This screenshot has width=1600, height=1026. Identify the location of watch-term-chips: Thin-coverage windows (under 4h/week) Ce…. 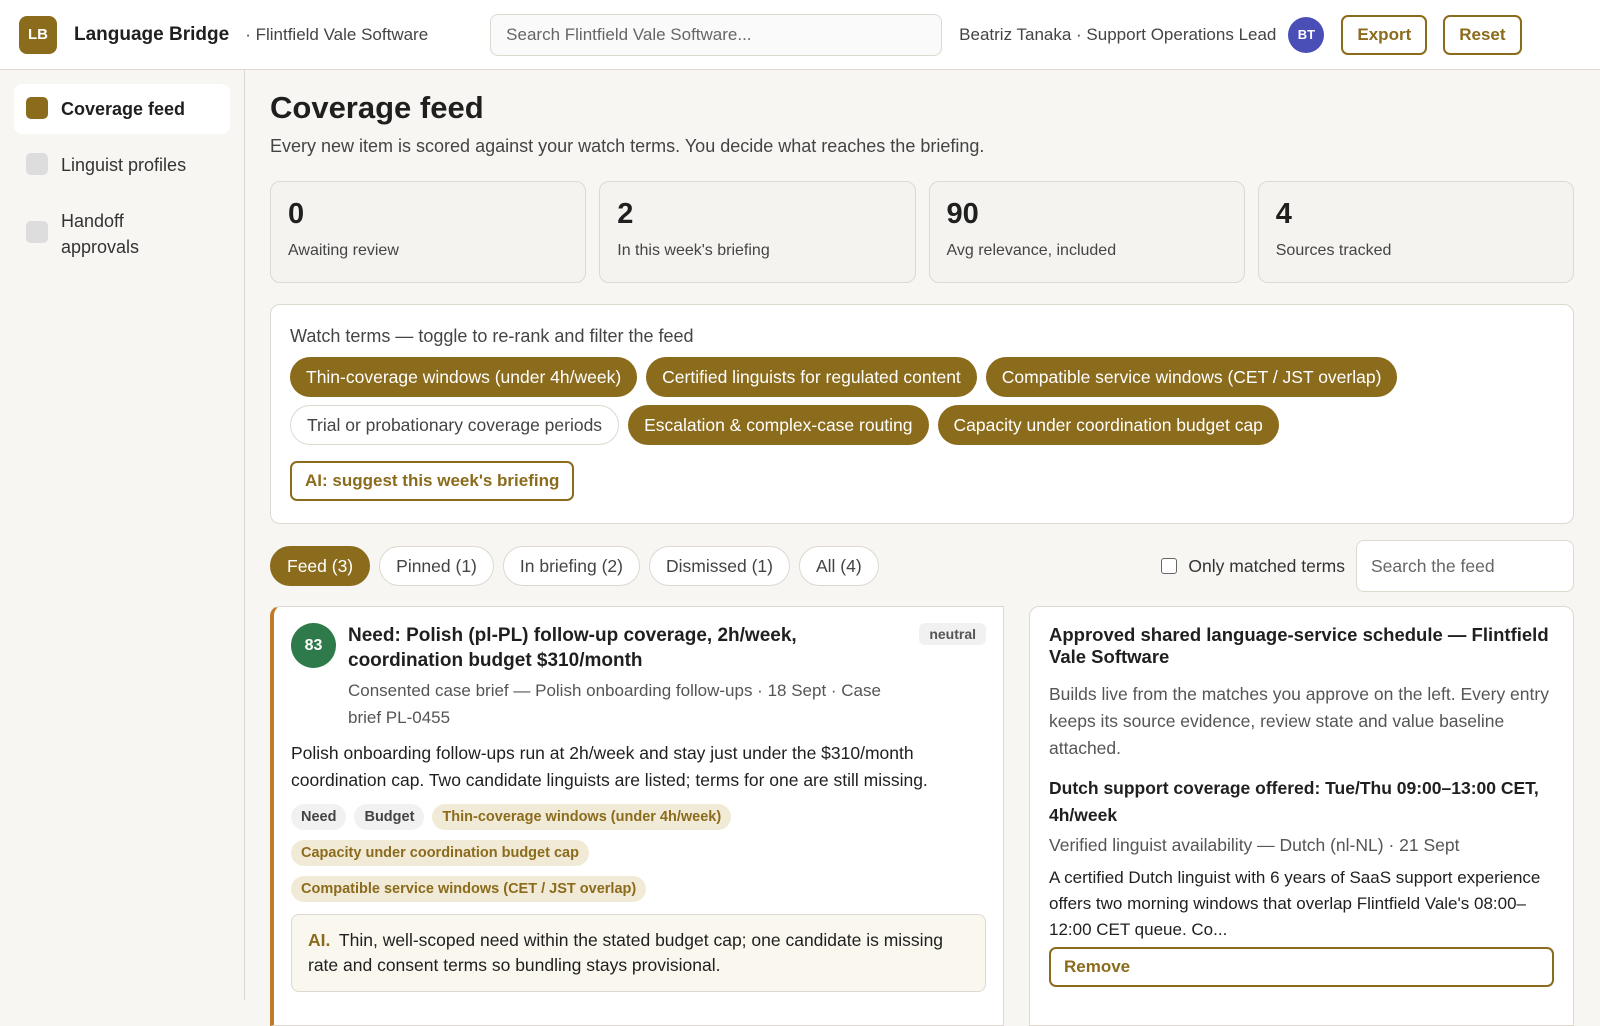
(900, 401).